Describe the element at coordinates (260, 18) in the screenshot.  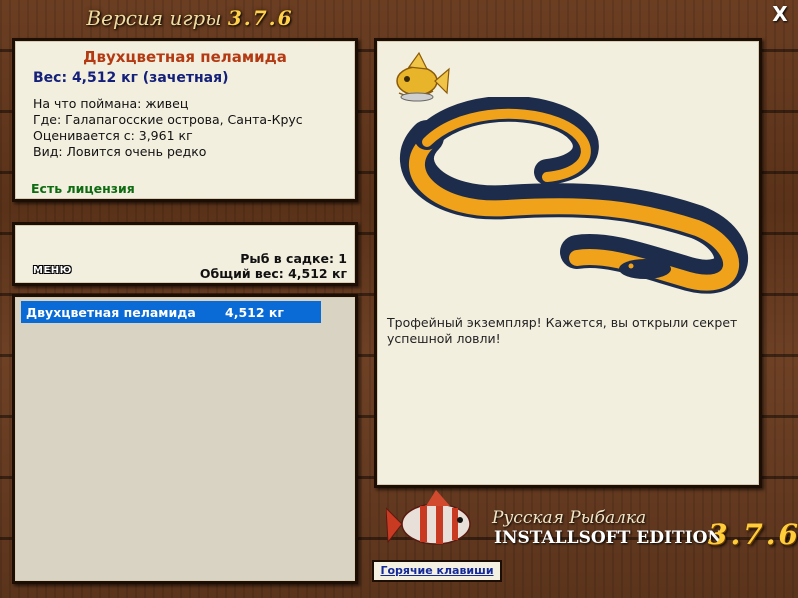
I see `title-version: 3.7.6` at that location.